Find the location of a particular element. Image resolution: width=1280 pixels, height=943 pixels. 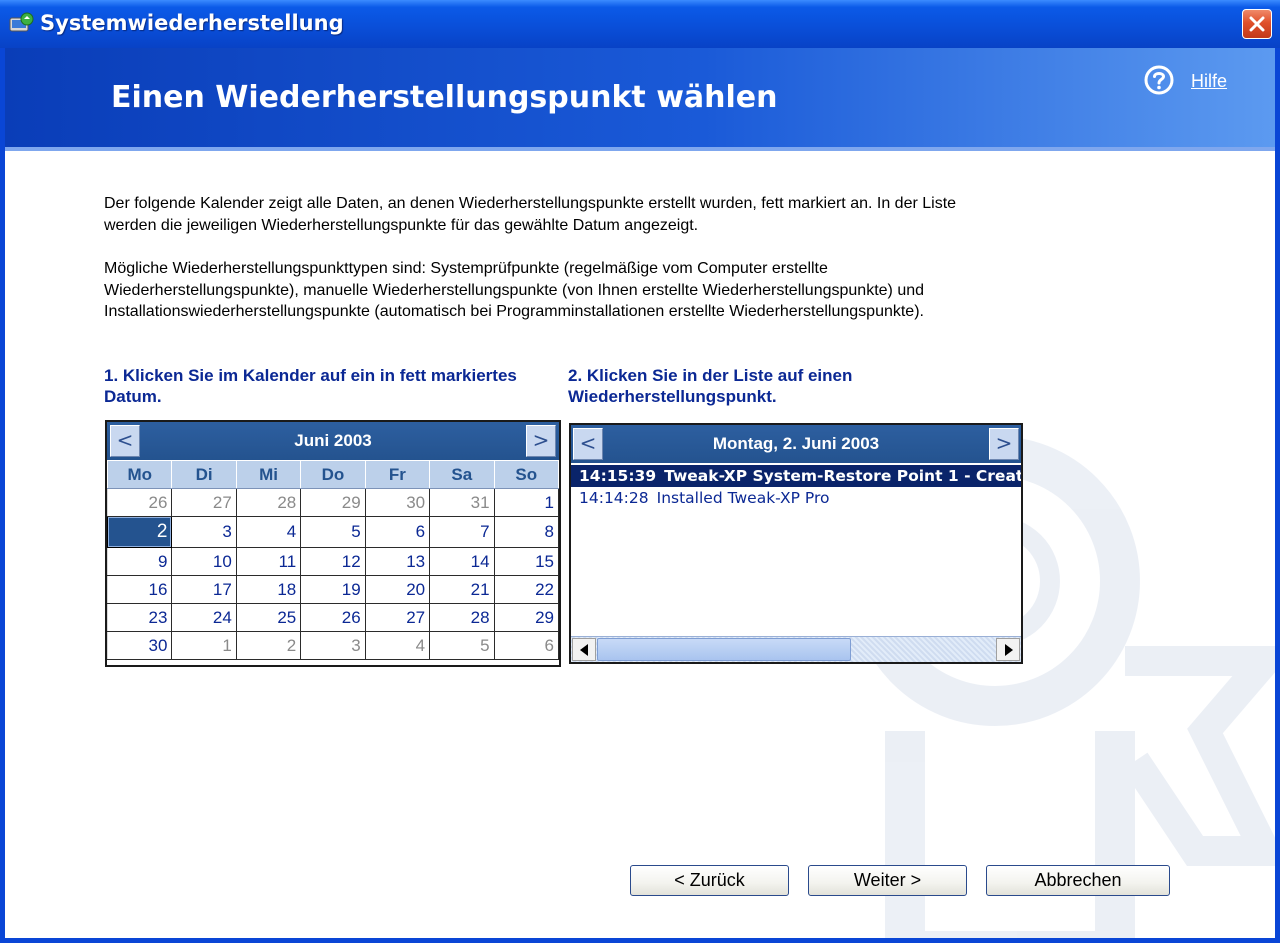

calendar-day: 9 is located at coordinates (139, 561).